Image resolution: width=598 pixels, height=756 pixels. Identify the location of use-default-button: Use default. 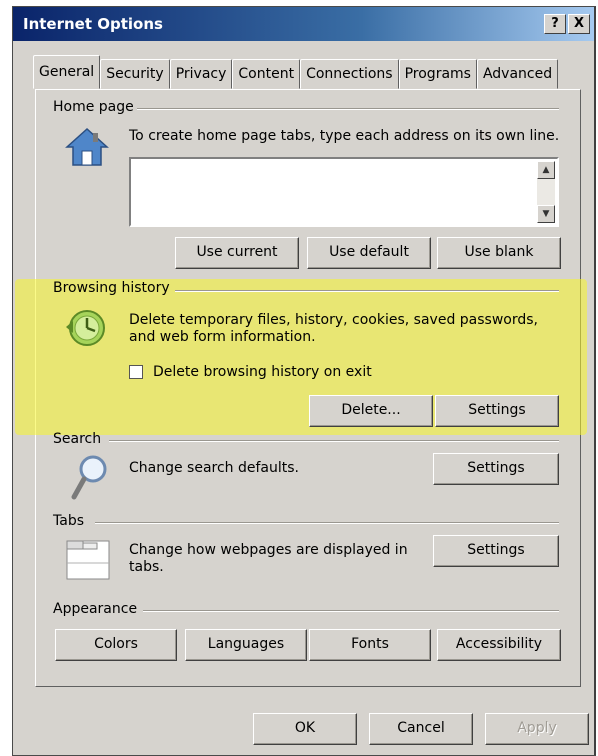
(369, 253).